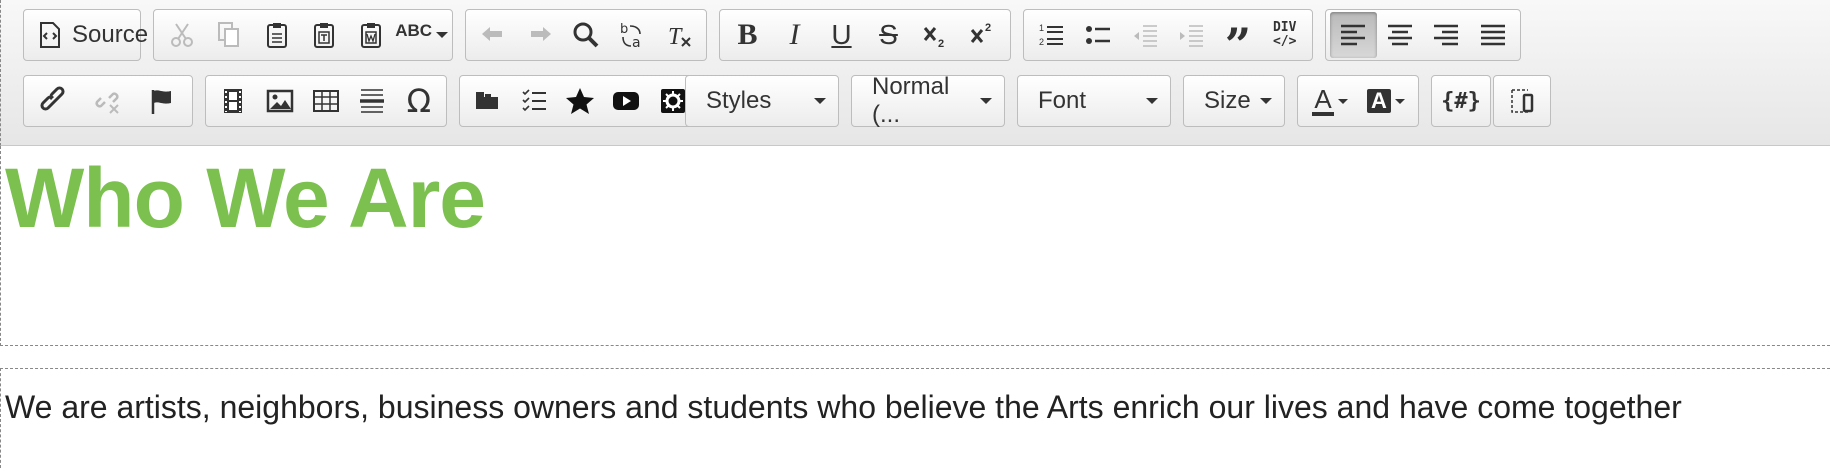 The image size is (1830, 468). What do you see at coordinates (1062, 100) in the screenshot?
I see `font-label: Font` at bounding box center [1062, 100].